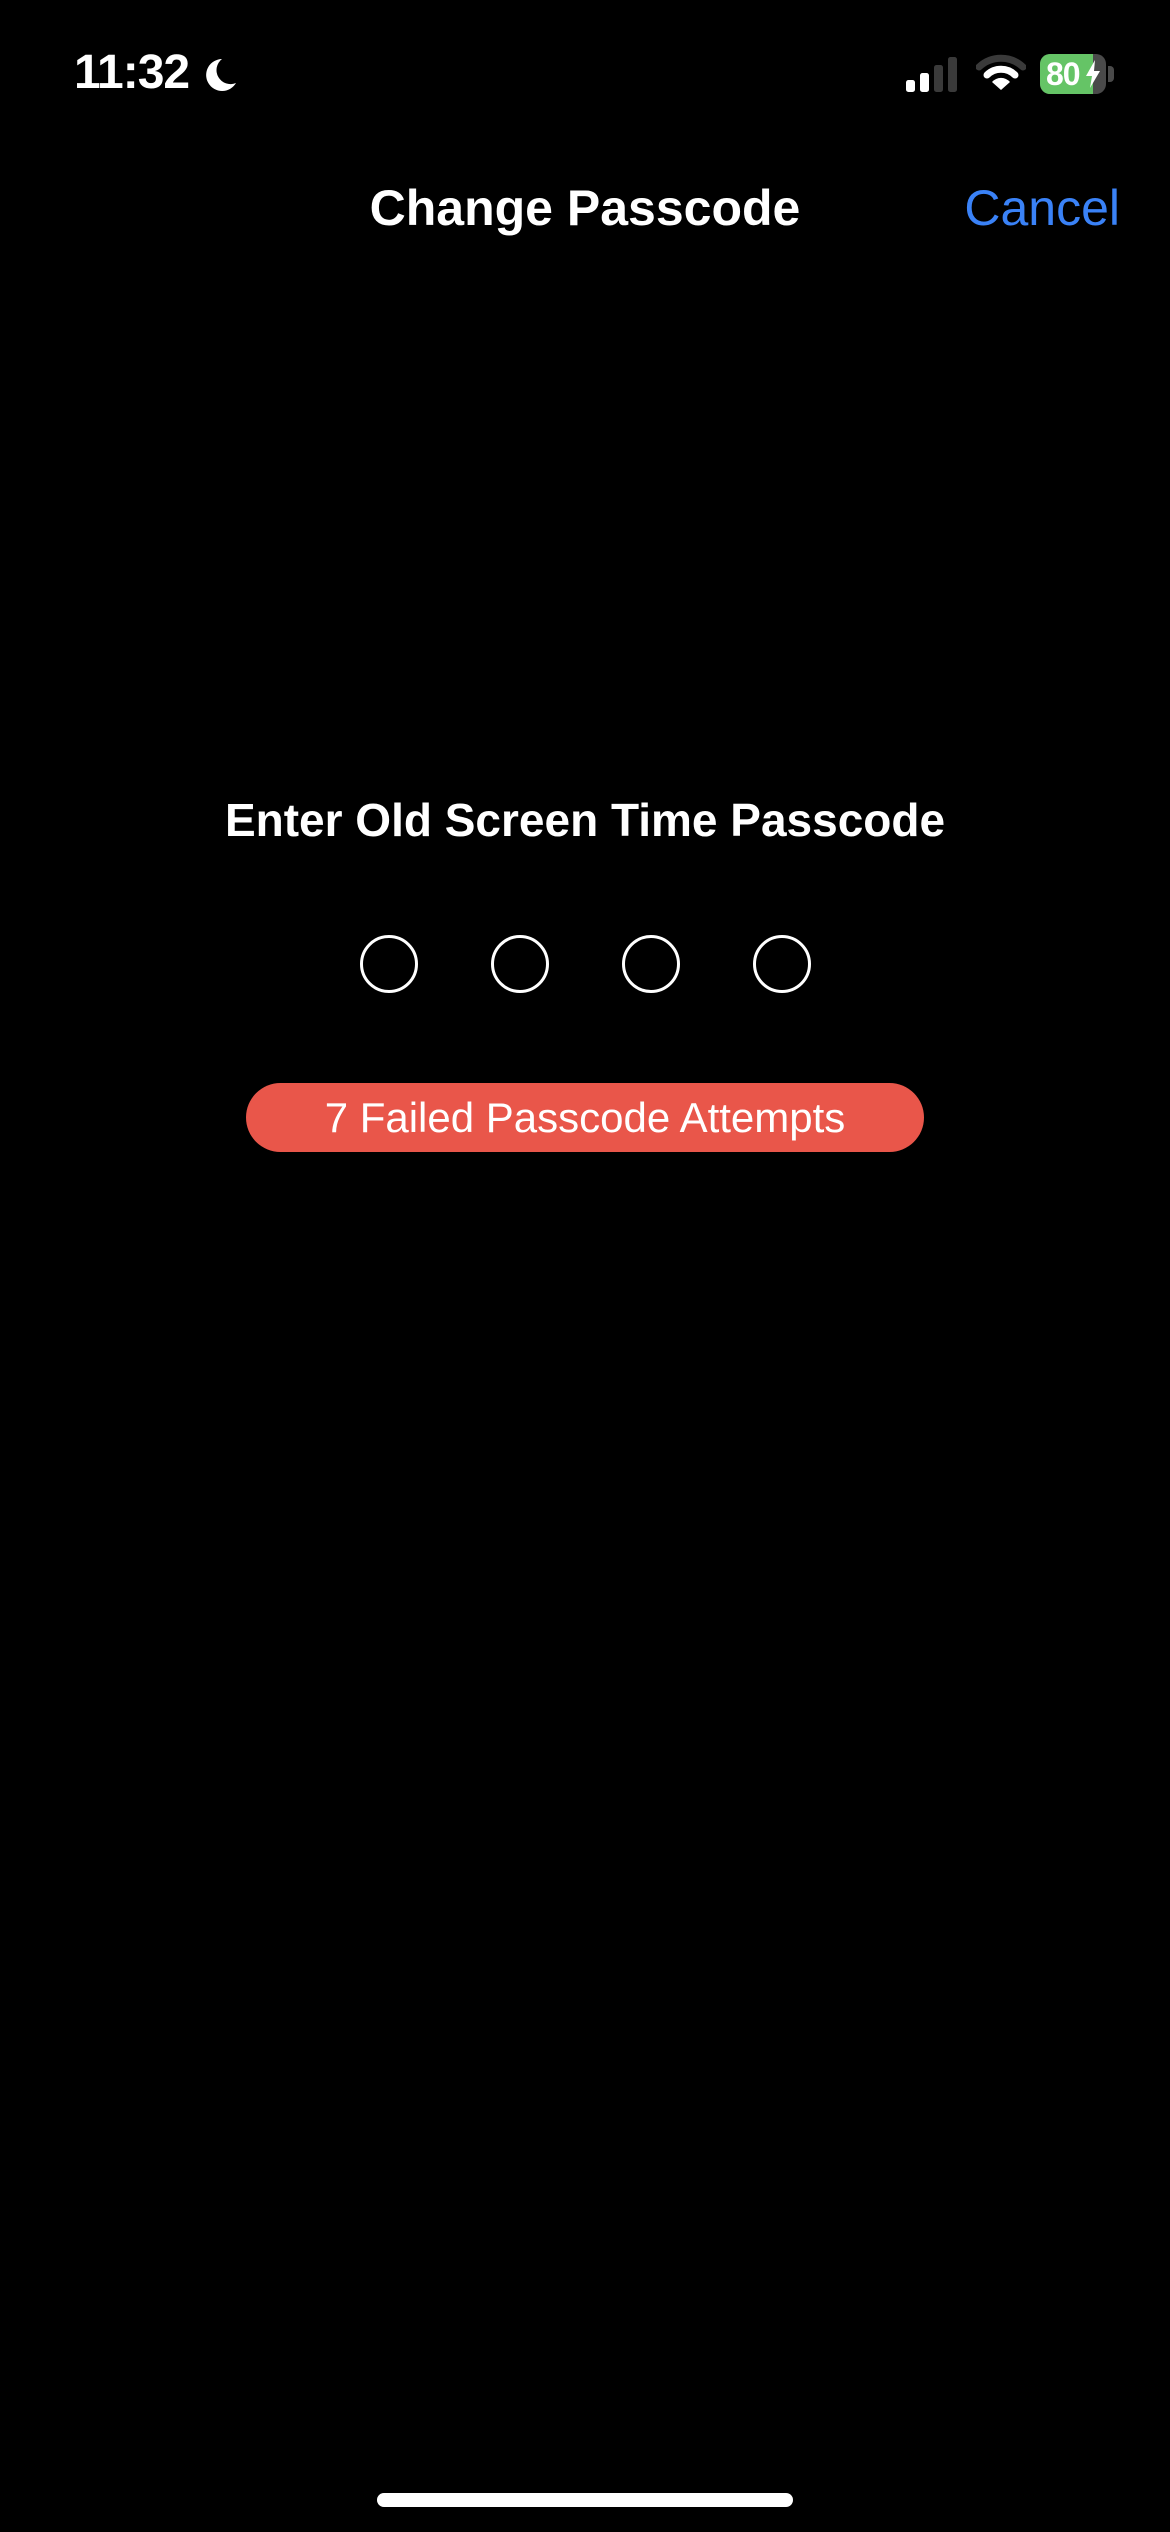 This screenshot has width=1170, height=2532. Describe the element at coordinates (1001, 72) in the screenshot. I see `wifi-icon` at that location.